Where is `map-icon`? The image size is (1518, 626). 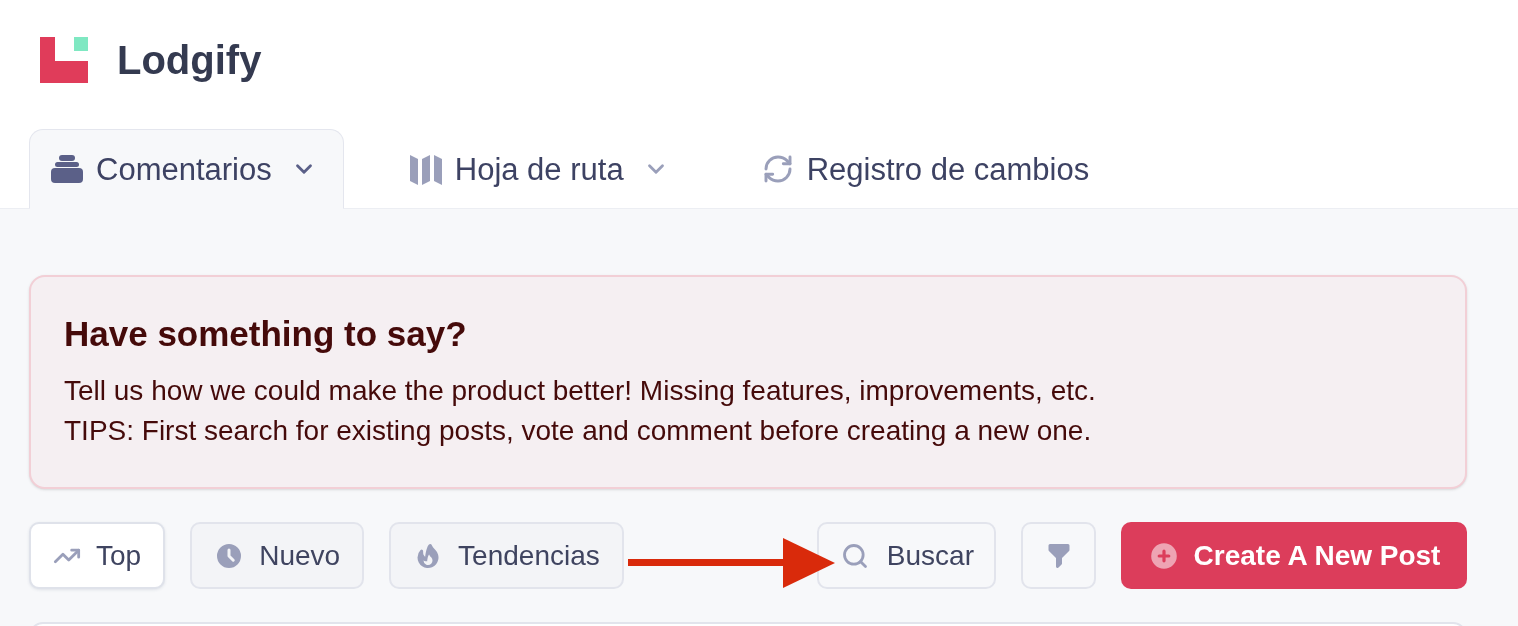
map-icon is located at coordinates (425, 169).